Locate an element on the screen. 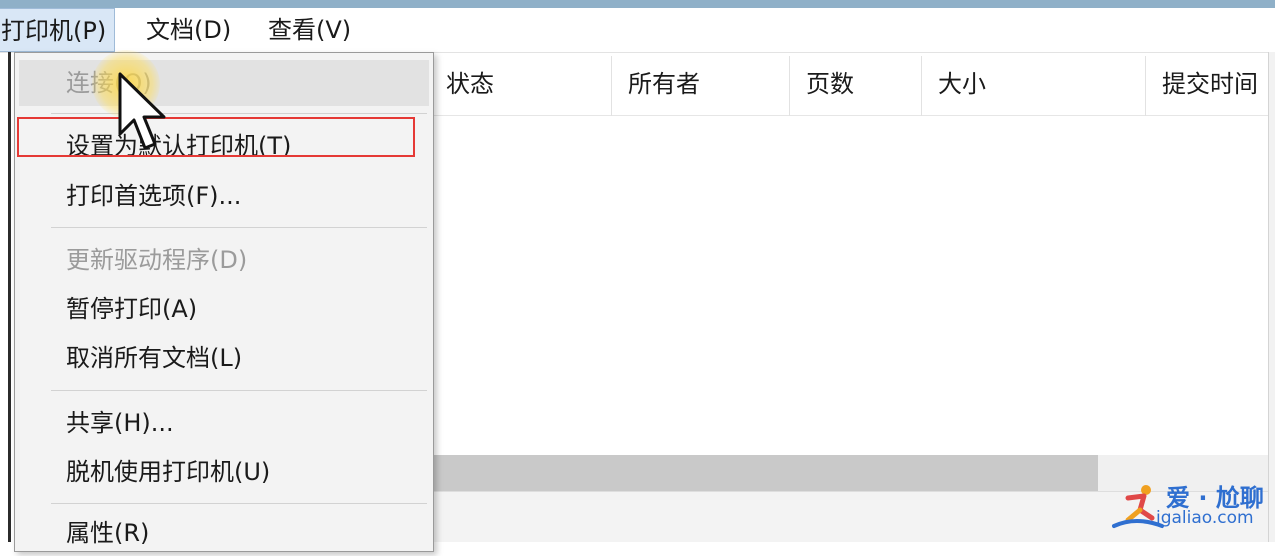  menu-item-cancel-all-documents: 取消所有文档(L) is located at coordinates (224, 358).